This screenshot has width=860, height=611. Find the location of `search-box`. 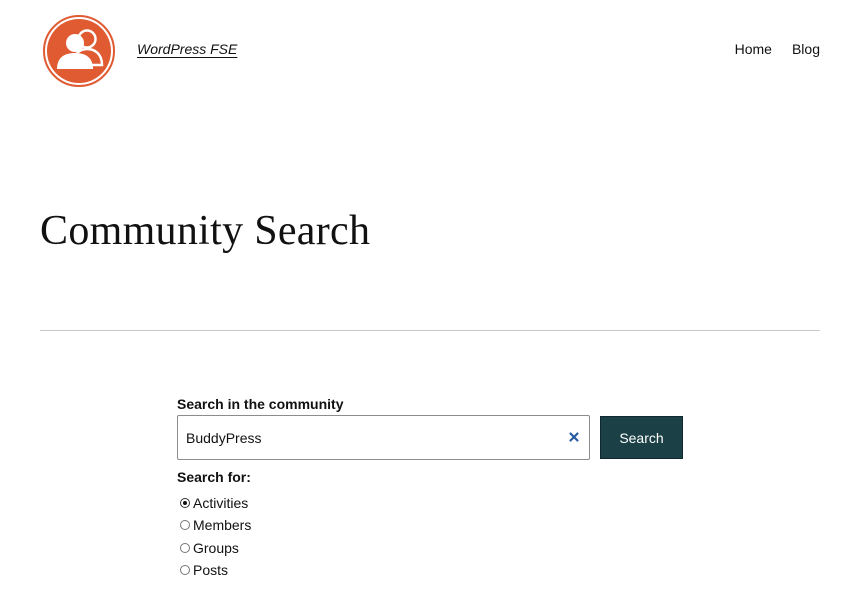

search-box is located at coordinates (383, 437).